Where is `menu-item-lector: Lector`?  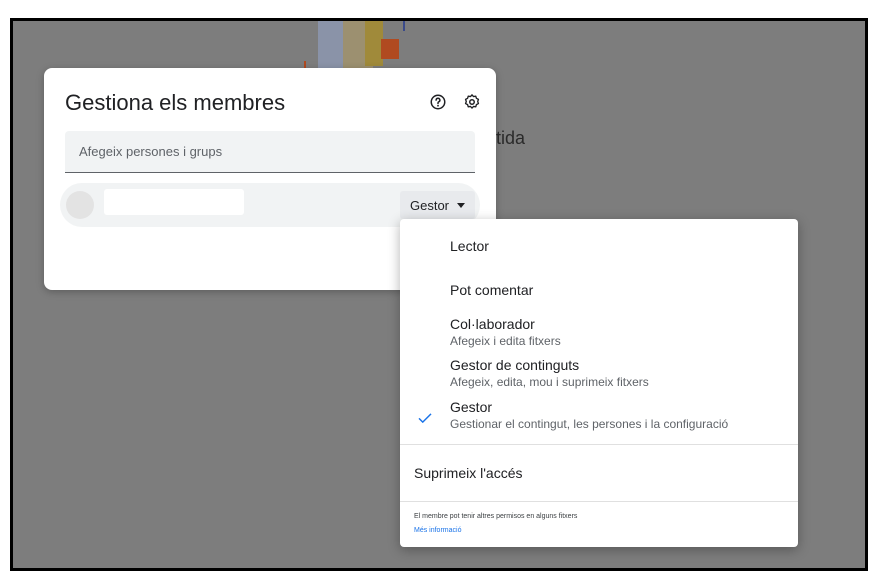
menu-item-lector: Lector is located at coordinates (599, 241).